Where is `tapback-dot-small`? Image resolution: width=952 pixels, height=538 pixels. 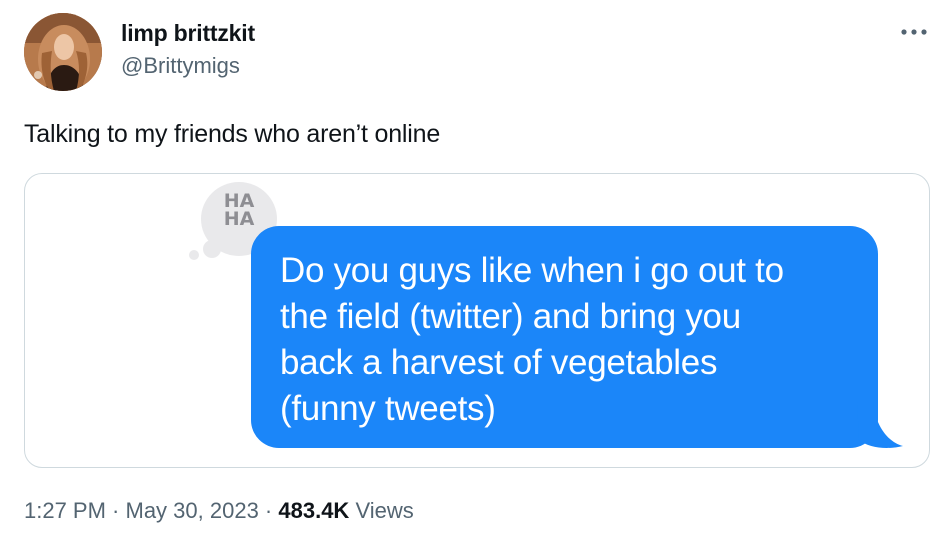 tapback-dot-small is located at coordinates (194, 255).